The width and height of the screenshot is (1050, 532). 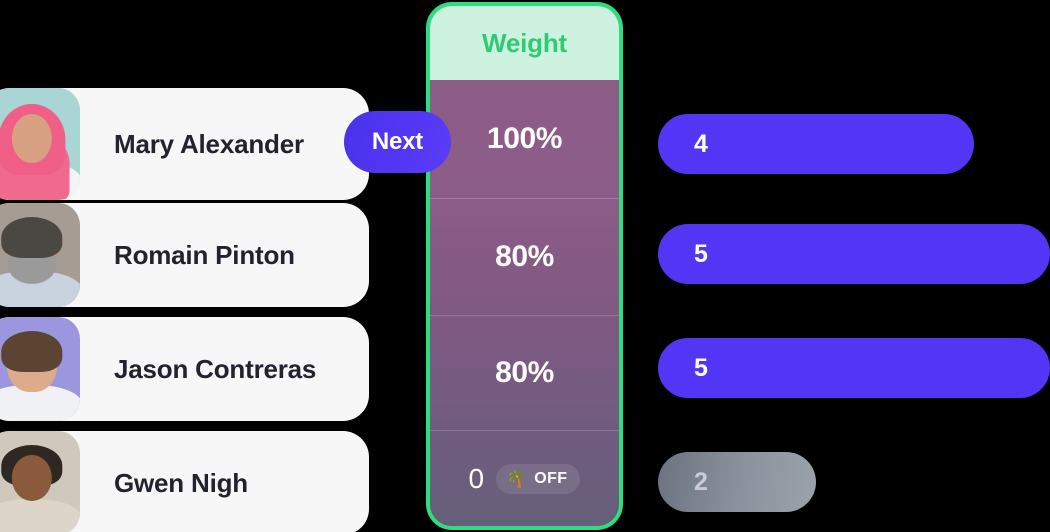 I want to click on weight-value: 100%, so click(x=524, y=138).